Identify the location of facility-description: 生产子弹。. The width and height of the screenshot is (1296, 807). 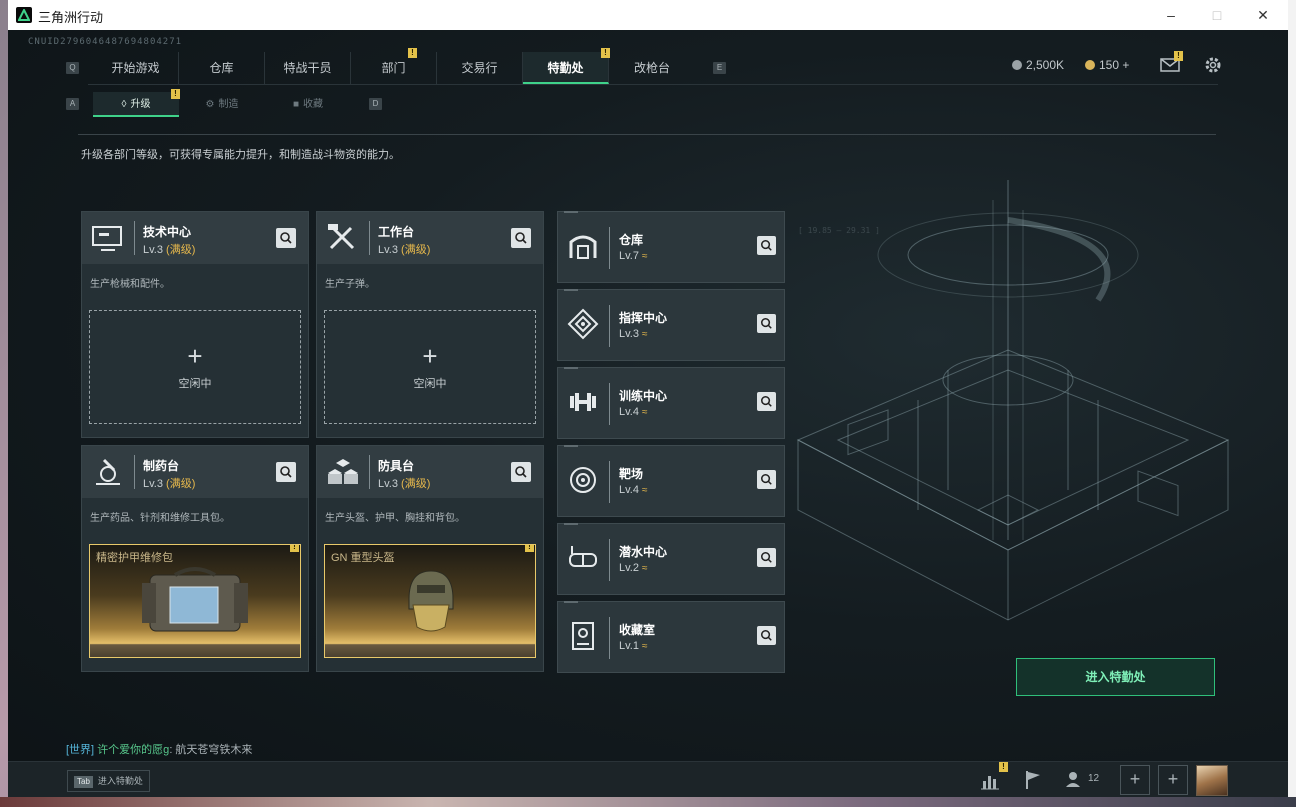
(350, 284).